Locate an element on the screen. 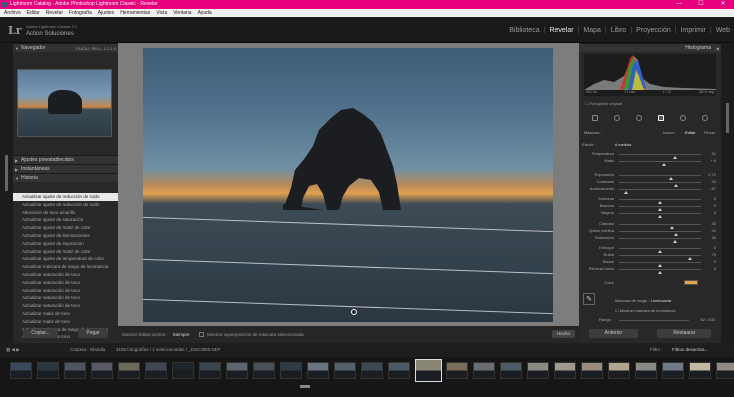 The height and width of the screenshot is (397, 734). zoom-1-4: 1:4 is located at coordinates (113, 48).